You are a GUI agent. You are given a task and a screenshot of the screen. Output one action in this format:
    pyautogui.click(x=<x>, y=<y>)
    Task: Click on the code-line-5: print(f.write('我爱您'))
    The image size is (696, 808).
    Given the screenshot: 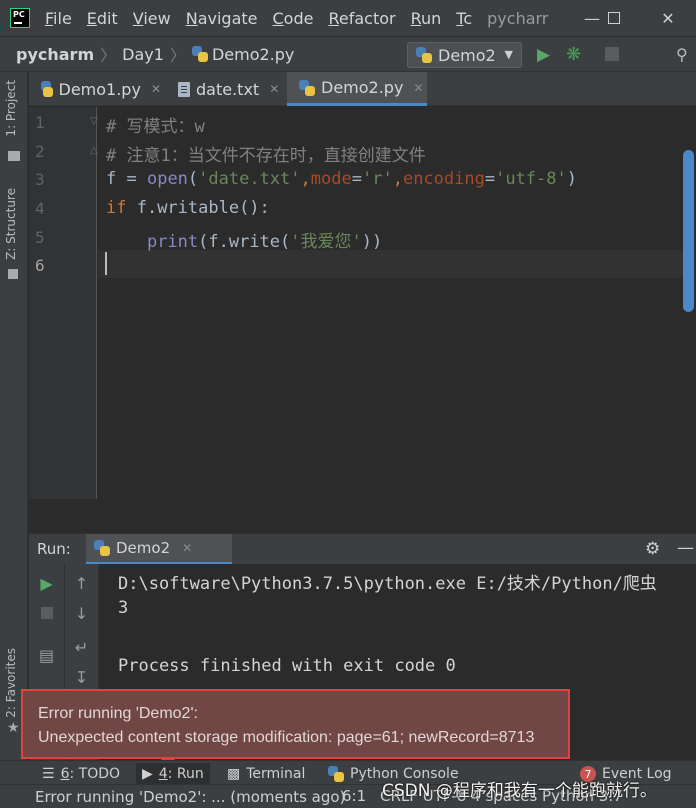 What is the action you would take?
    pyautogui.click(x=264, y=242)
    